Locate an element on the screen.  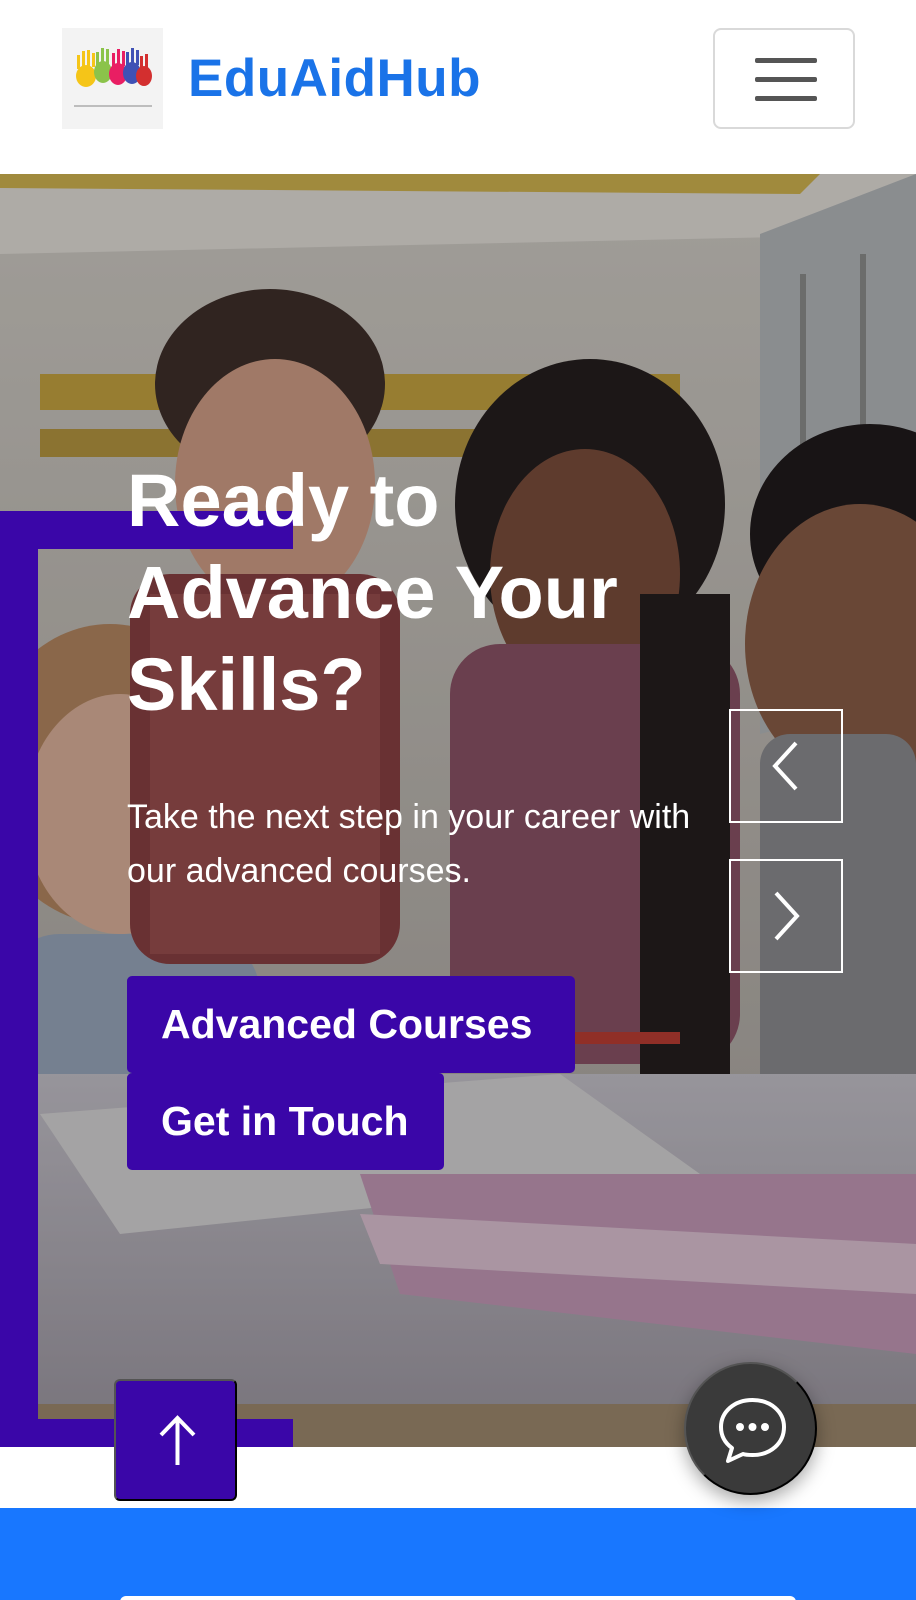
blue-section-band is located at coordinates (458, 1554).